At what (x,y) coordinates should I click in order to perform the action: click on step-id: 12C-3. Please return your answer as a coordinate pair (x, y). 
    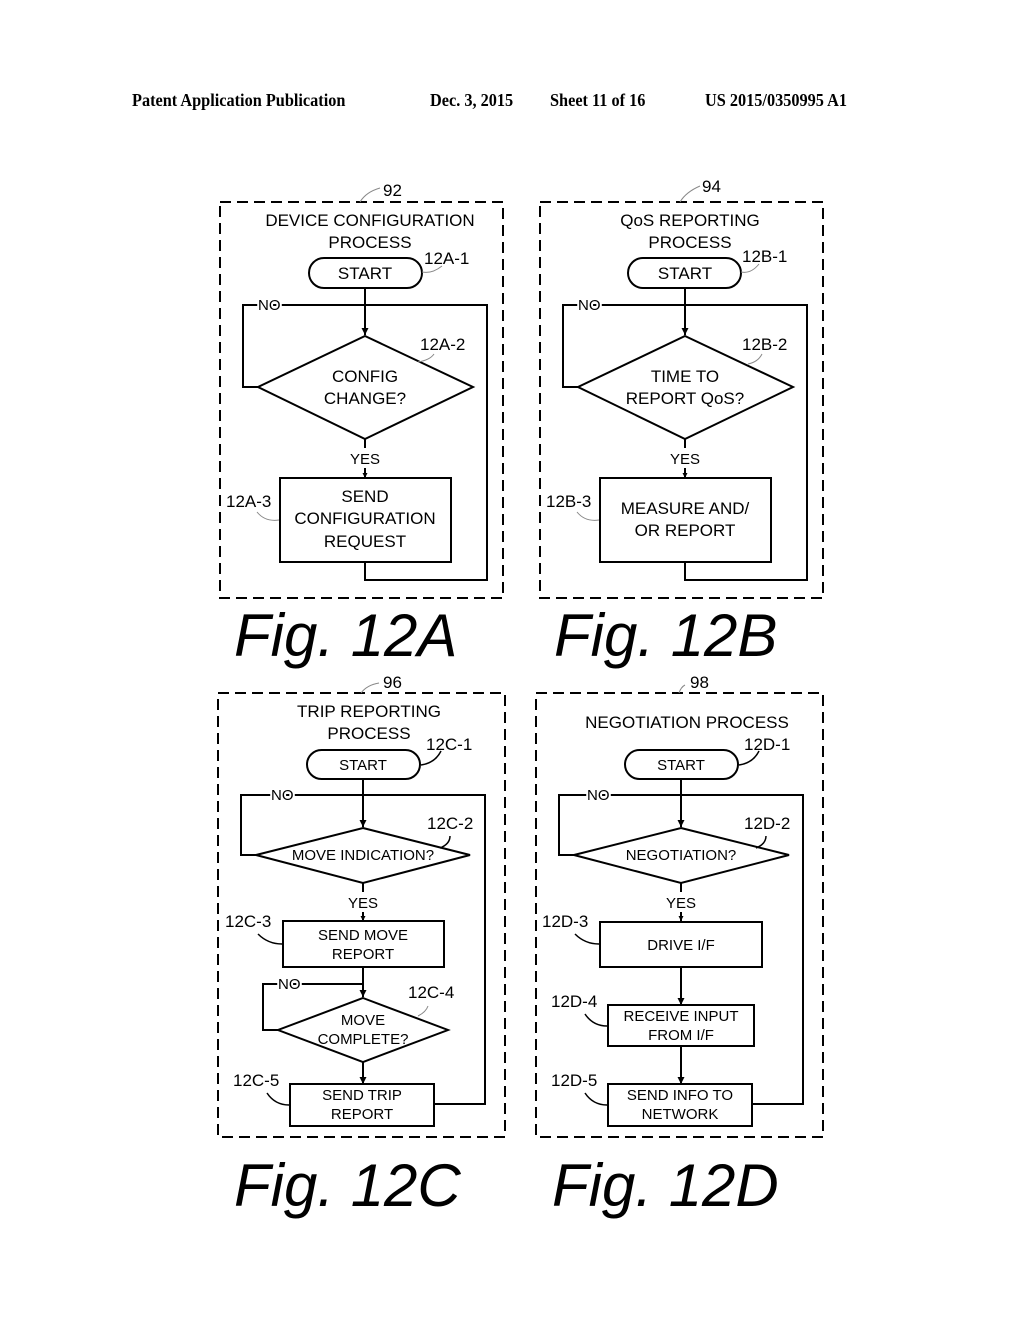
    Looking at the image, I should click on (248, 921).